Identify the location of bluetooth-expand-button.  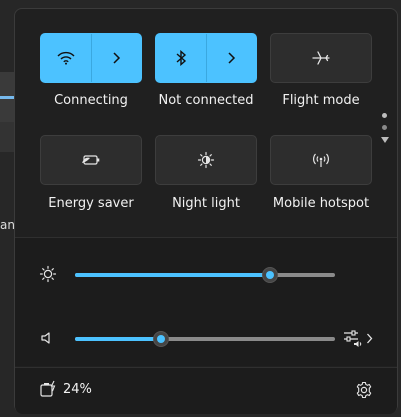
(232, 58).